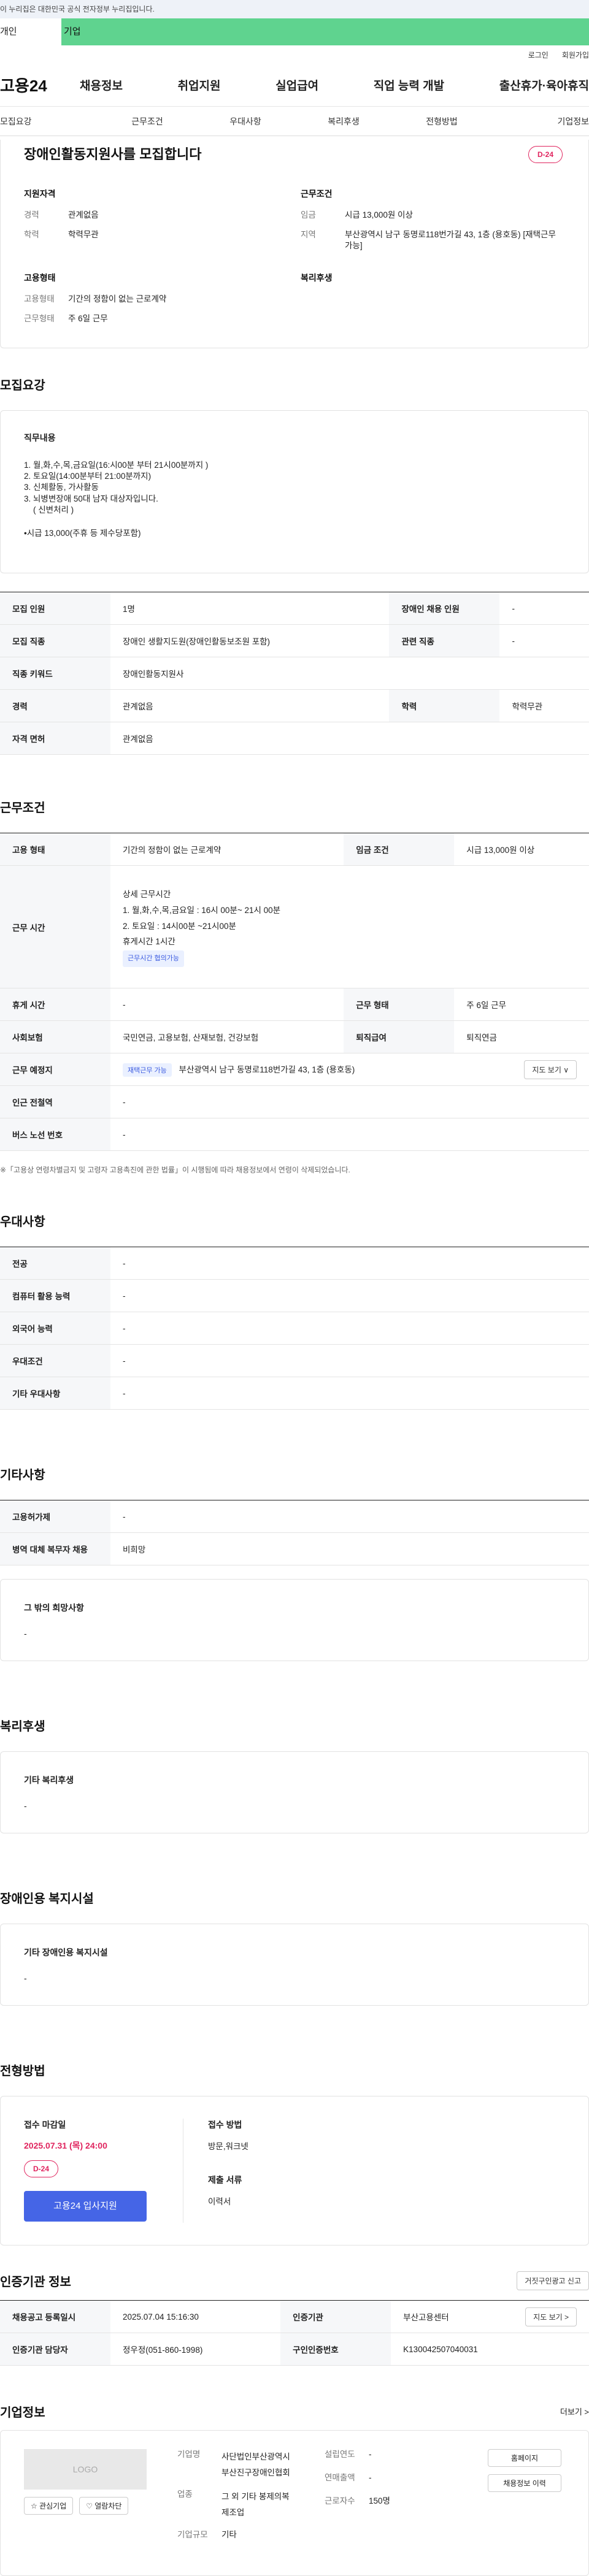 This screenshot has width=589, height=2576. Describe the element at coordinates (26, 1978) in the screenshot. I see `disability-card-value: -` at that location.